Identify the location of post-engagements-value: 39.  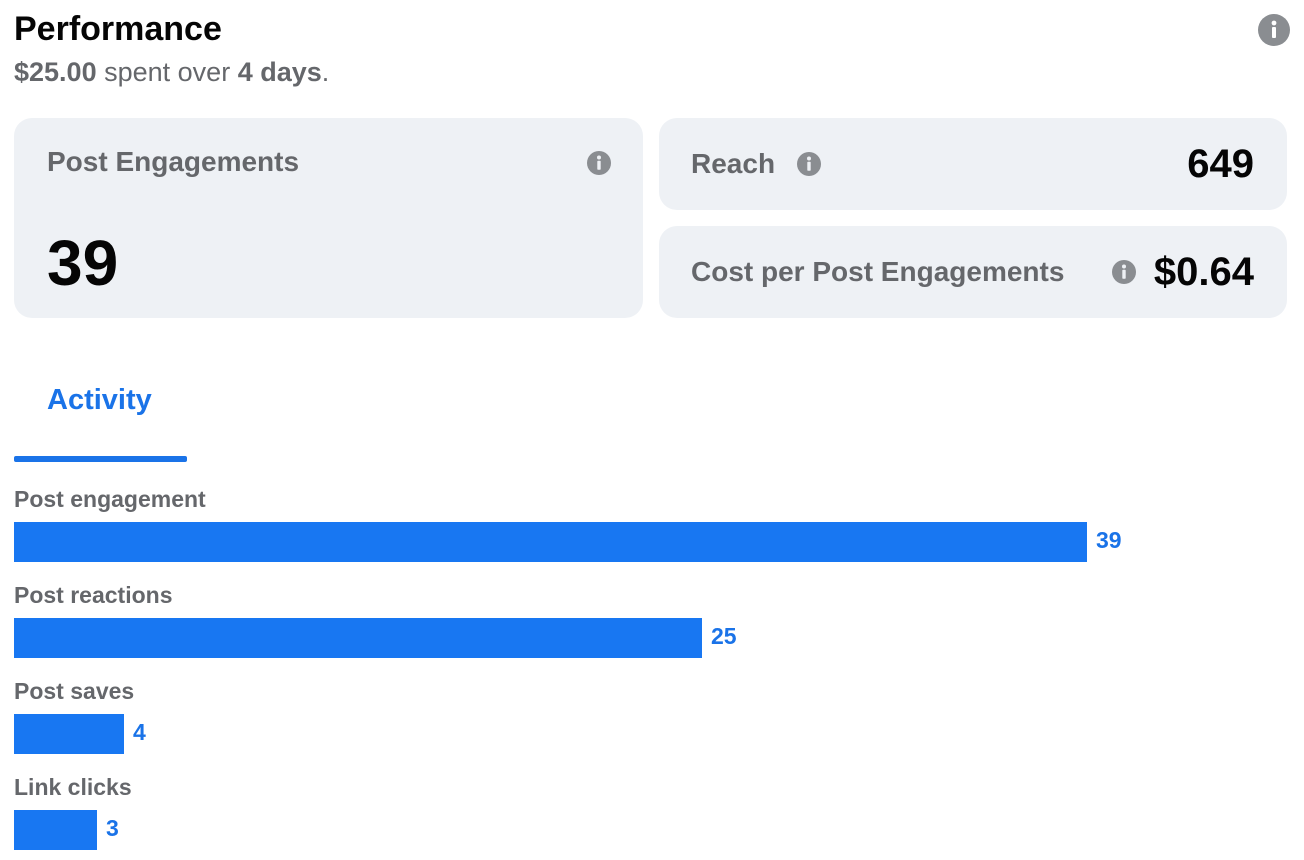
(83, 263).